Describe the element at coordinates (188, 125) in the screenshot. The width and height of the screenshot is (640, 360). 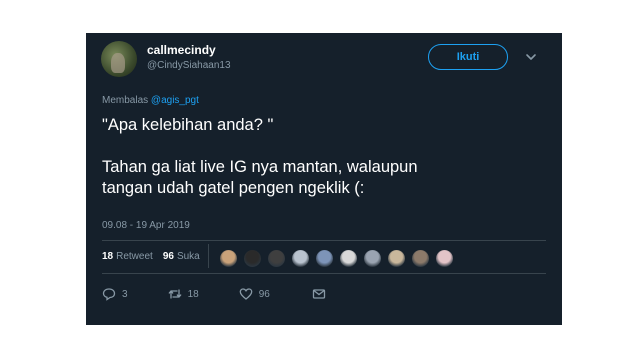
I see `tweet-line-1: "Apa kelebihan anda? "` at that location.